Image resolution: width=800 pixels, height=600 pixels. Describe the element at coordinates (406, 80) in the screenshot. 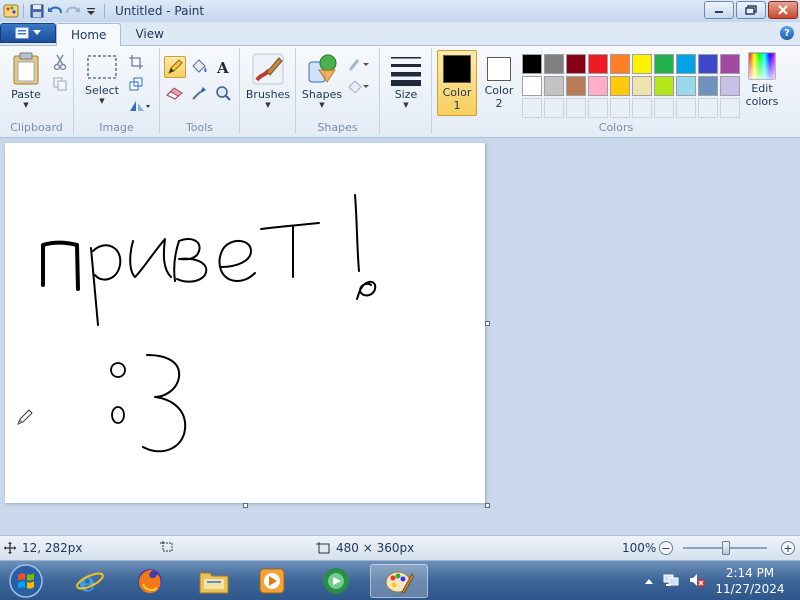

I see `size-button: Size ▼` at that location.